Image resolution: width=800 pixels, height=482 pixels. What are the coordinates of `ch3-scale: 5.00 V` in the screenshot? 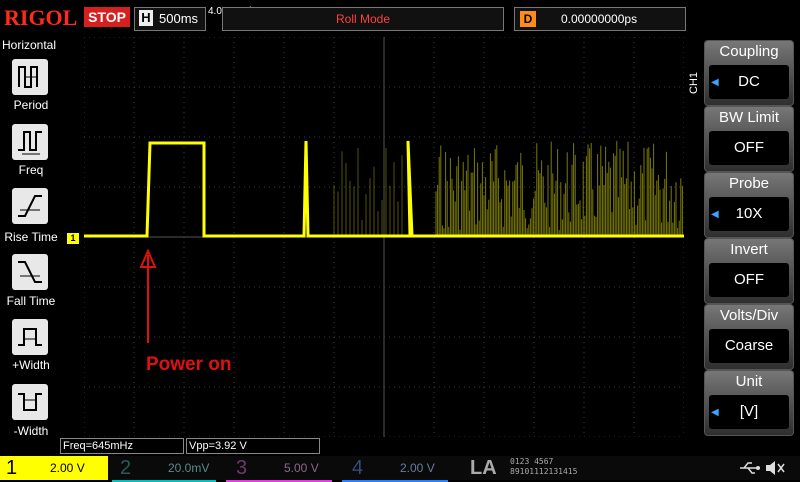 It's located at (301, 468).